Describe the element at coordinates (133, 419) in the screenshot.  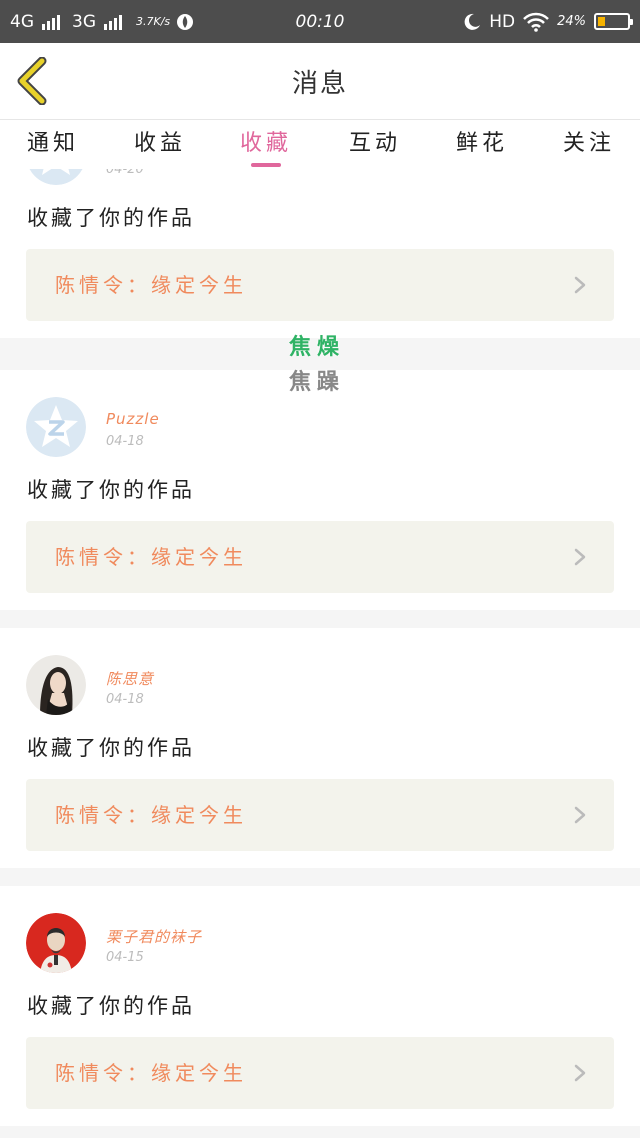
I see `username: Puzzle` at that location.